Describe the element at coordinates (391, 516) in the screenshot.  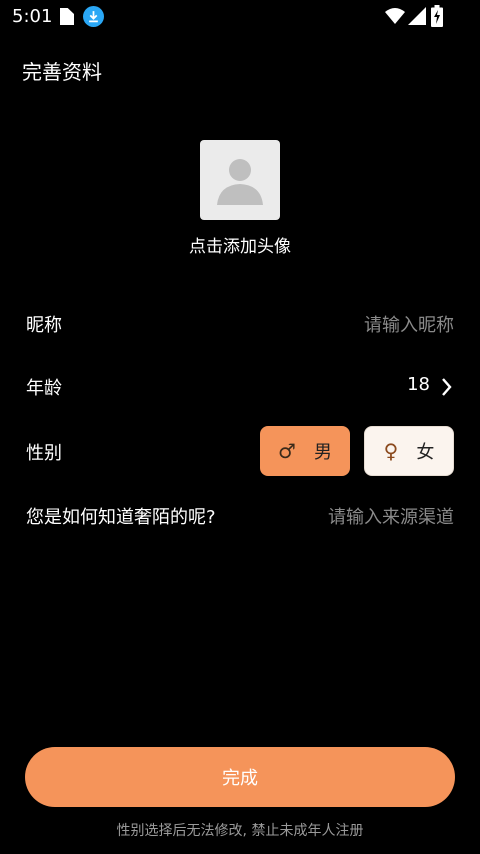
I see `source-input: 请输入来源渠道` at that location.